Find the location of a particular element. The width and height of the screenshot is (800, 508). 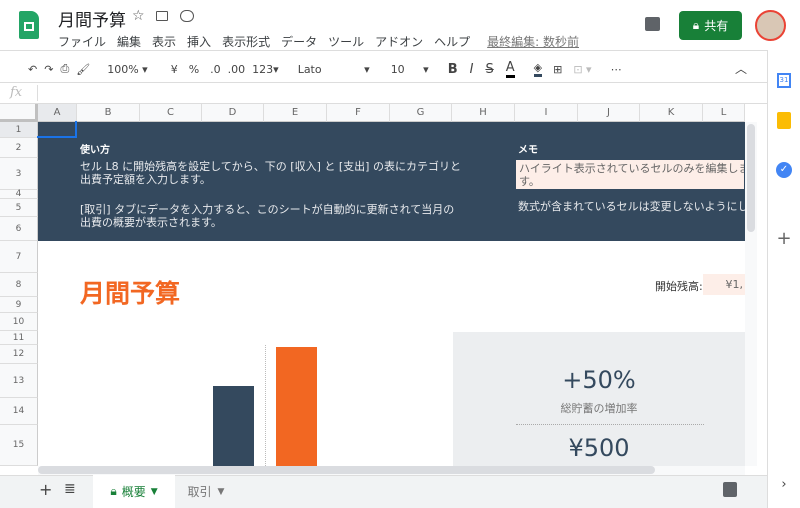

fill-color-icon: ◈ is located at coordinates (538, 69).